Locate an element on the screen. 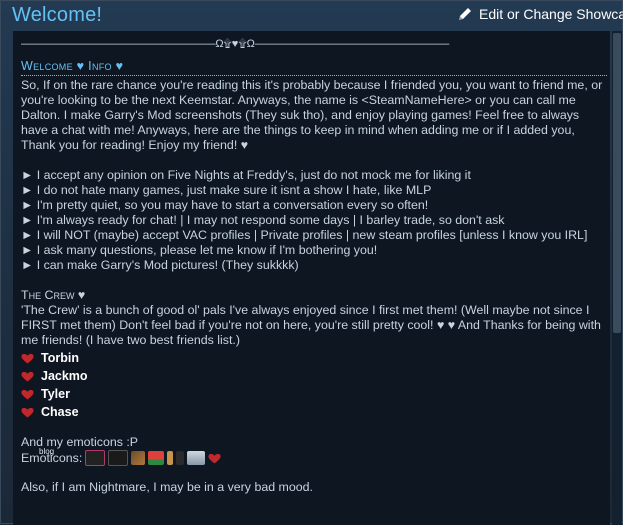 The height and width of the screenshot is (525, 623). emoticon-eyes-icon is located at coordinates (118, 458).